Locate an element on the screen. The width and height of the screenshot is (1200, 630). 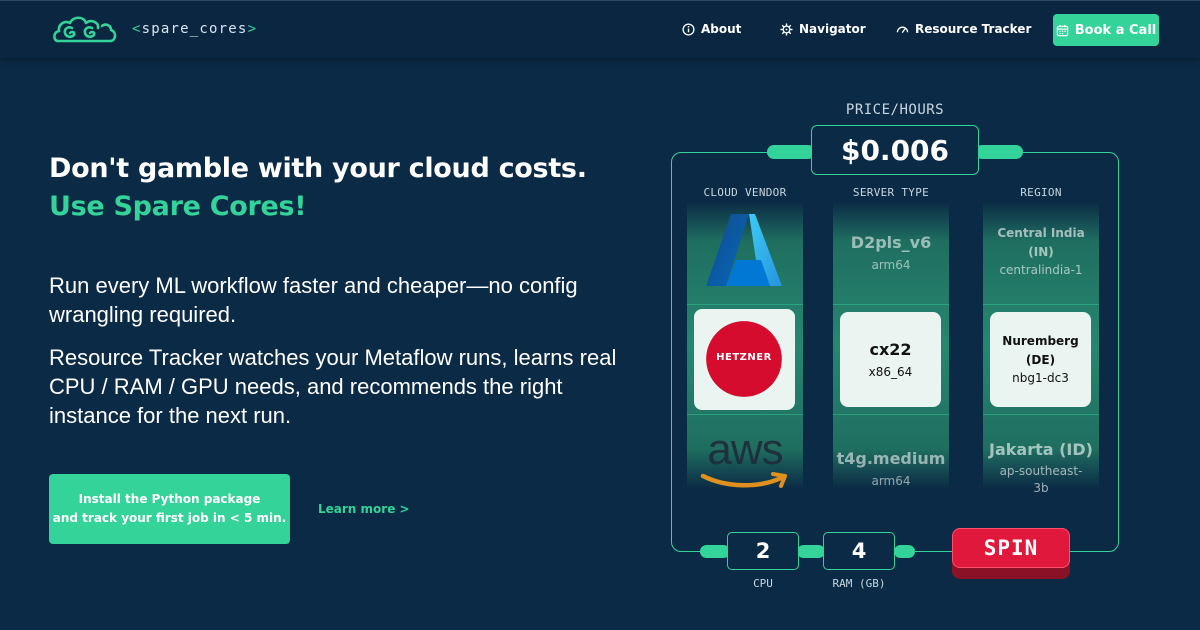
server-arch: x86_64 is located at coordinates (890, 372).